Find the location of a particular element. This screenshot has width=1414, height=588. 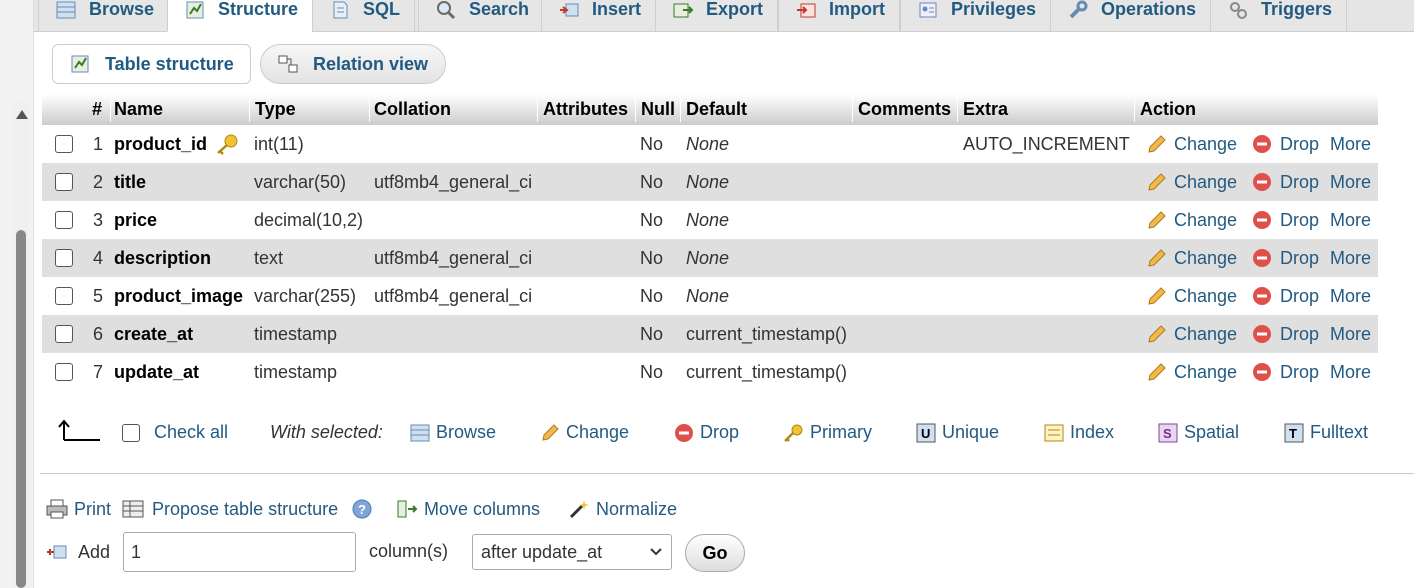

column-type: text is located at coordinates (269, 257).